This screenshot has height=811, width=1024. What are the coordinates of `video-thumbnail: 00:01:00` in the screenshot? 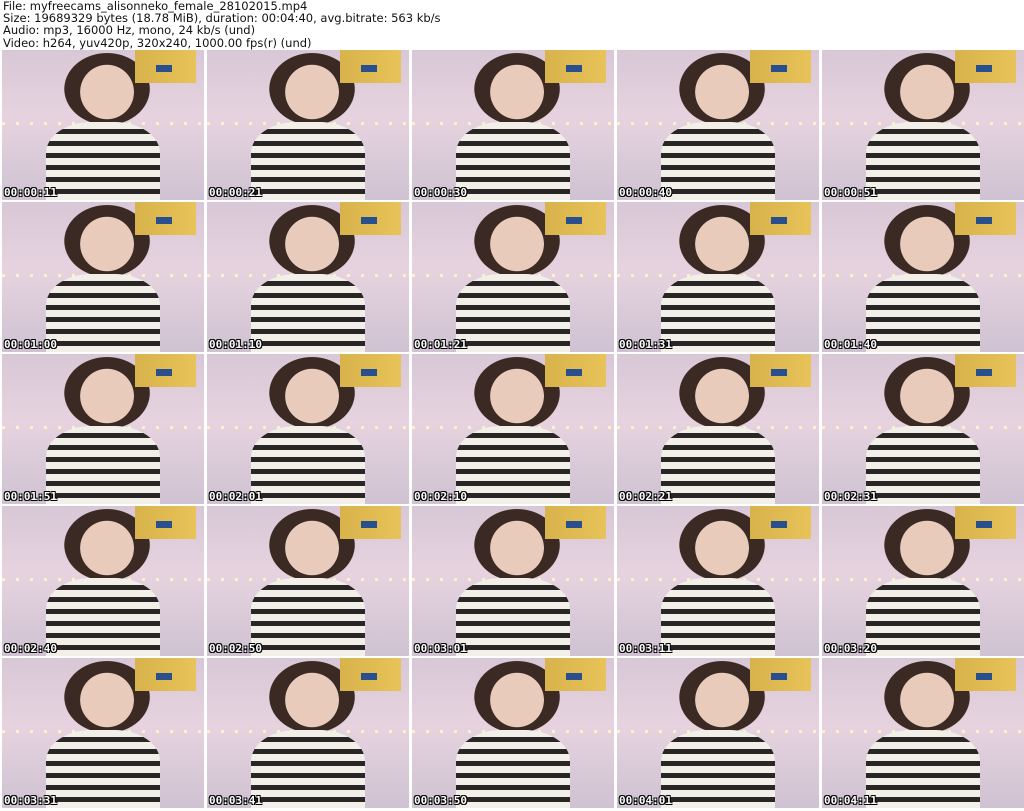 It's located at (103, 277).